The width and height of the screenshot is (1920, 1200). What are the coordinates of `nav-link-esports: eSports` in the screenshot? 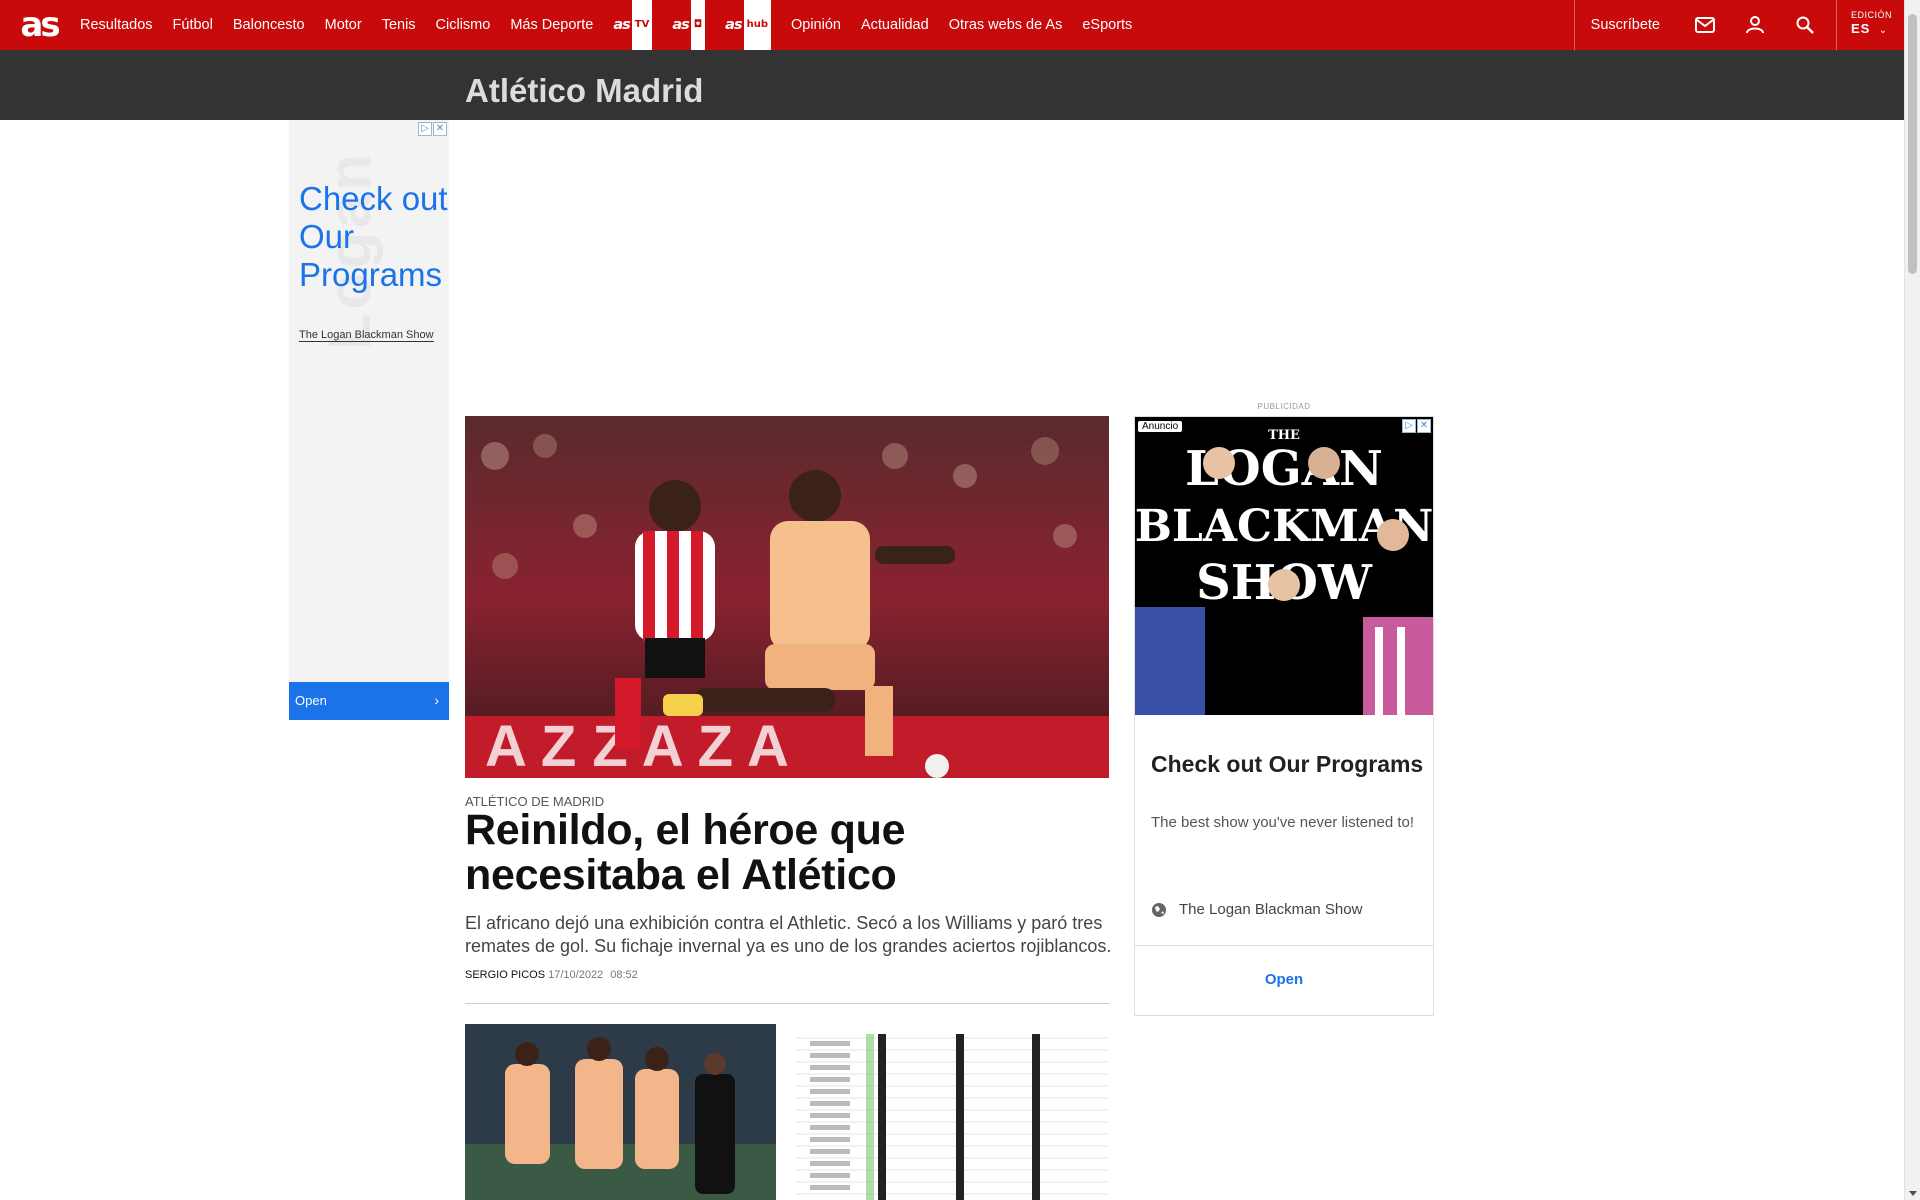 It's located at (1107, 25).